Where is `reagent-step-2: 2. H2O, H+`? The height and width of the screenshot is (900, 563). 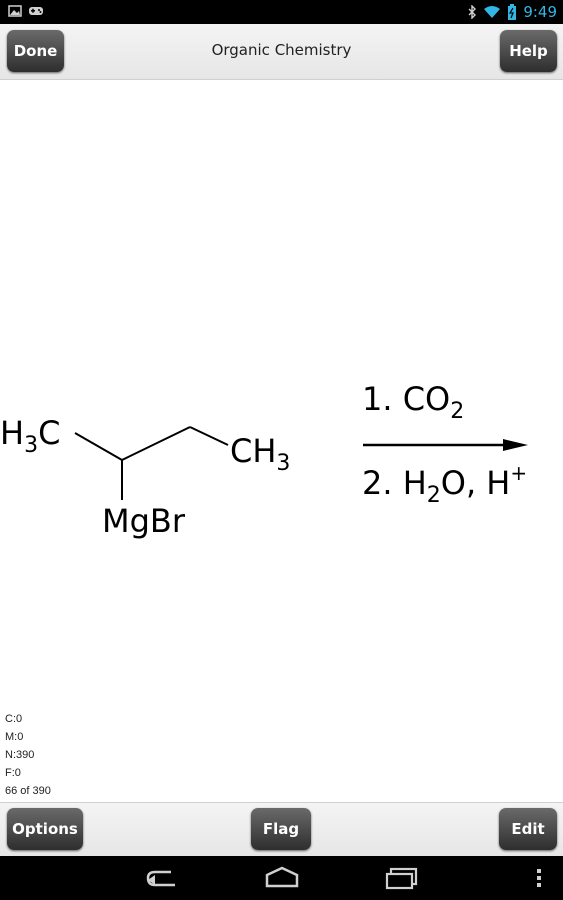
reagent-step-2: 2. H2O, H+ is located at coordinates (444, 484).